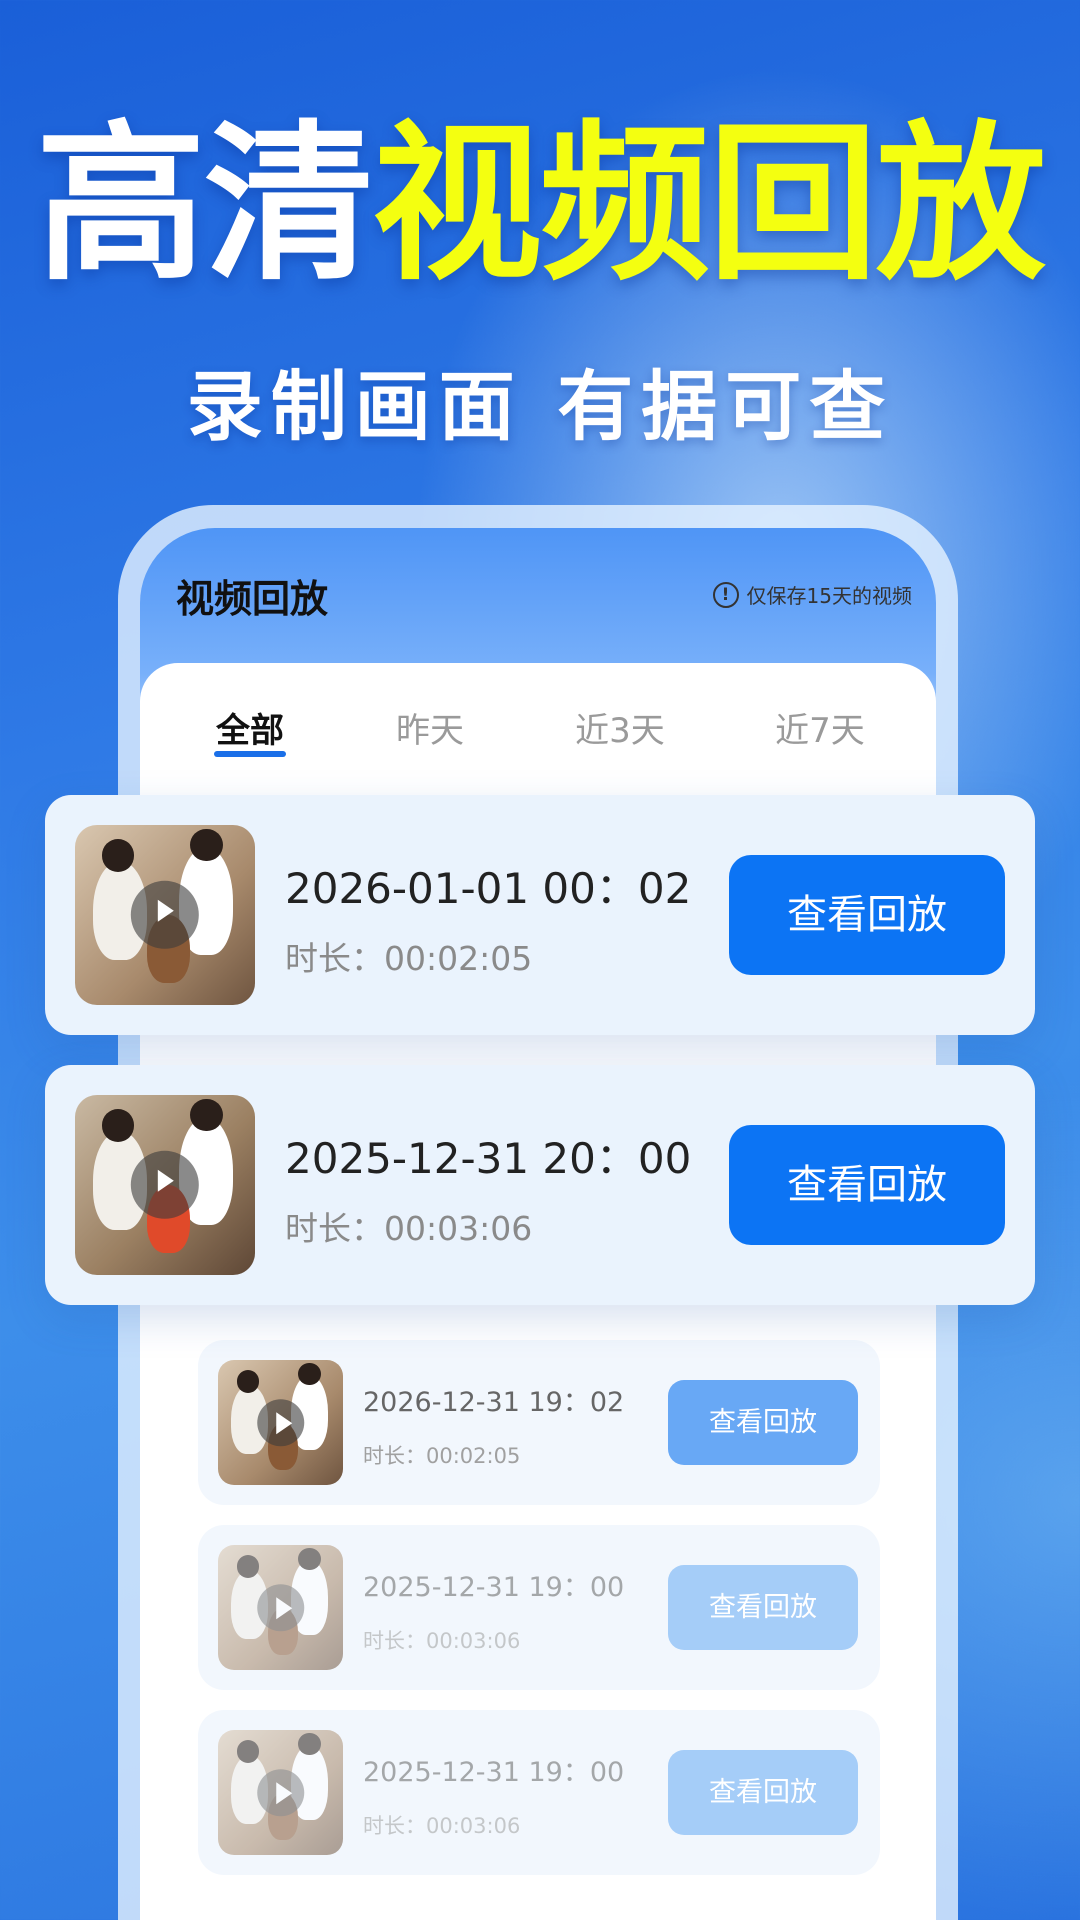 Image resolution: width=1080 pixels, height=1920 pixels. Describe the element at coordinates (829, 596) in the screenshot. I see `retention-note-text: 仅保存15天的视频` at that location.